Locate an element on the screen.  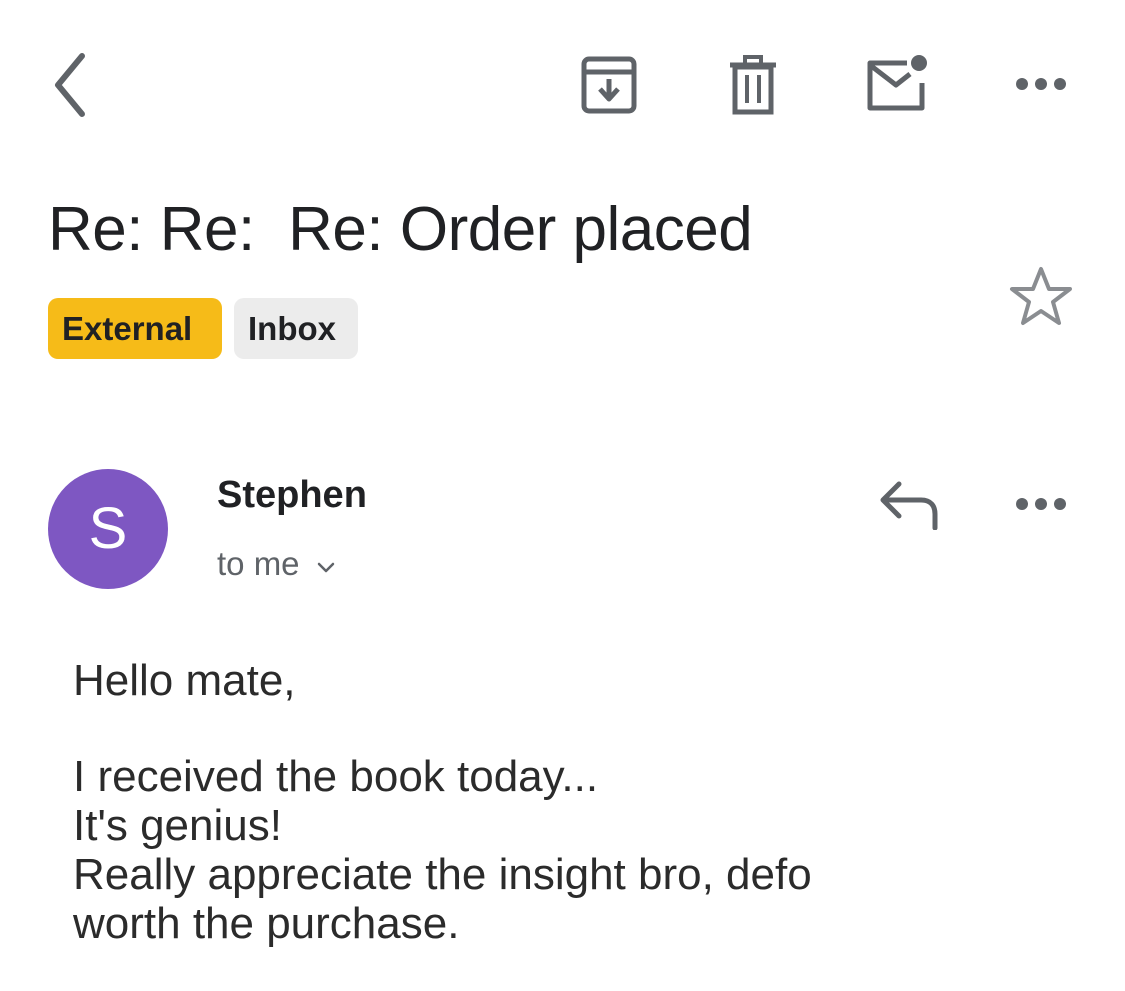
message-line: It's genius! is located at coordinates (177, 825).